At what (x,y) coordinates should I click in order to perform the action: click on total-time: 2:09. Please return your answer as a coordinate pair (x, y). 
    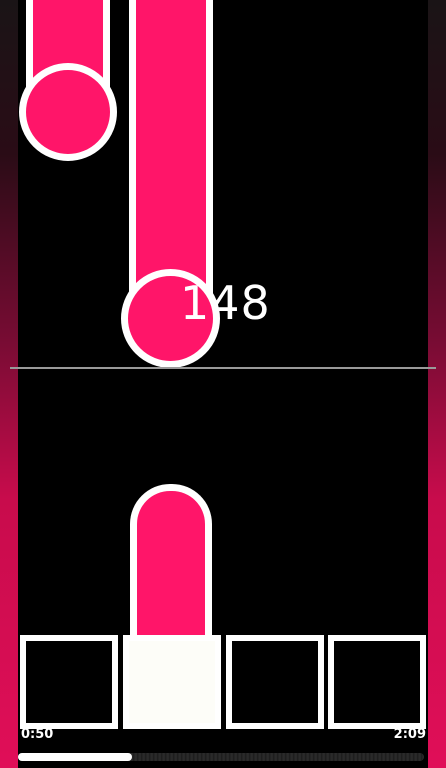
    Looking at the image, I should click on (409, 734).